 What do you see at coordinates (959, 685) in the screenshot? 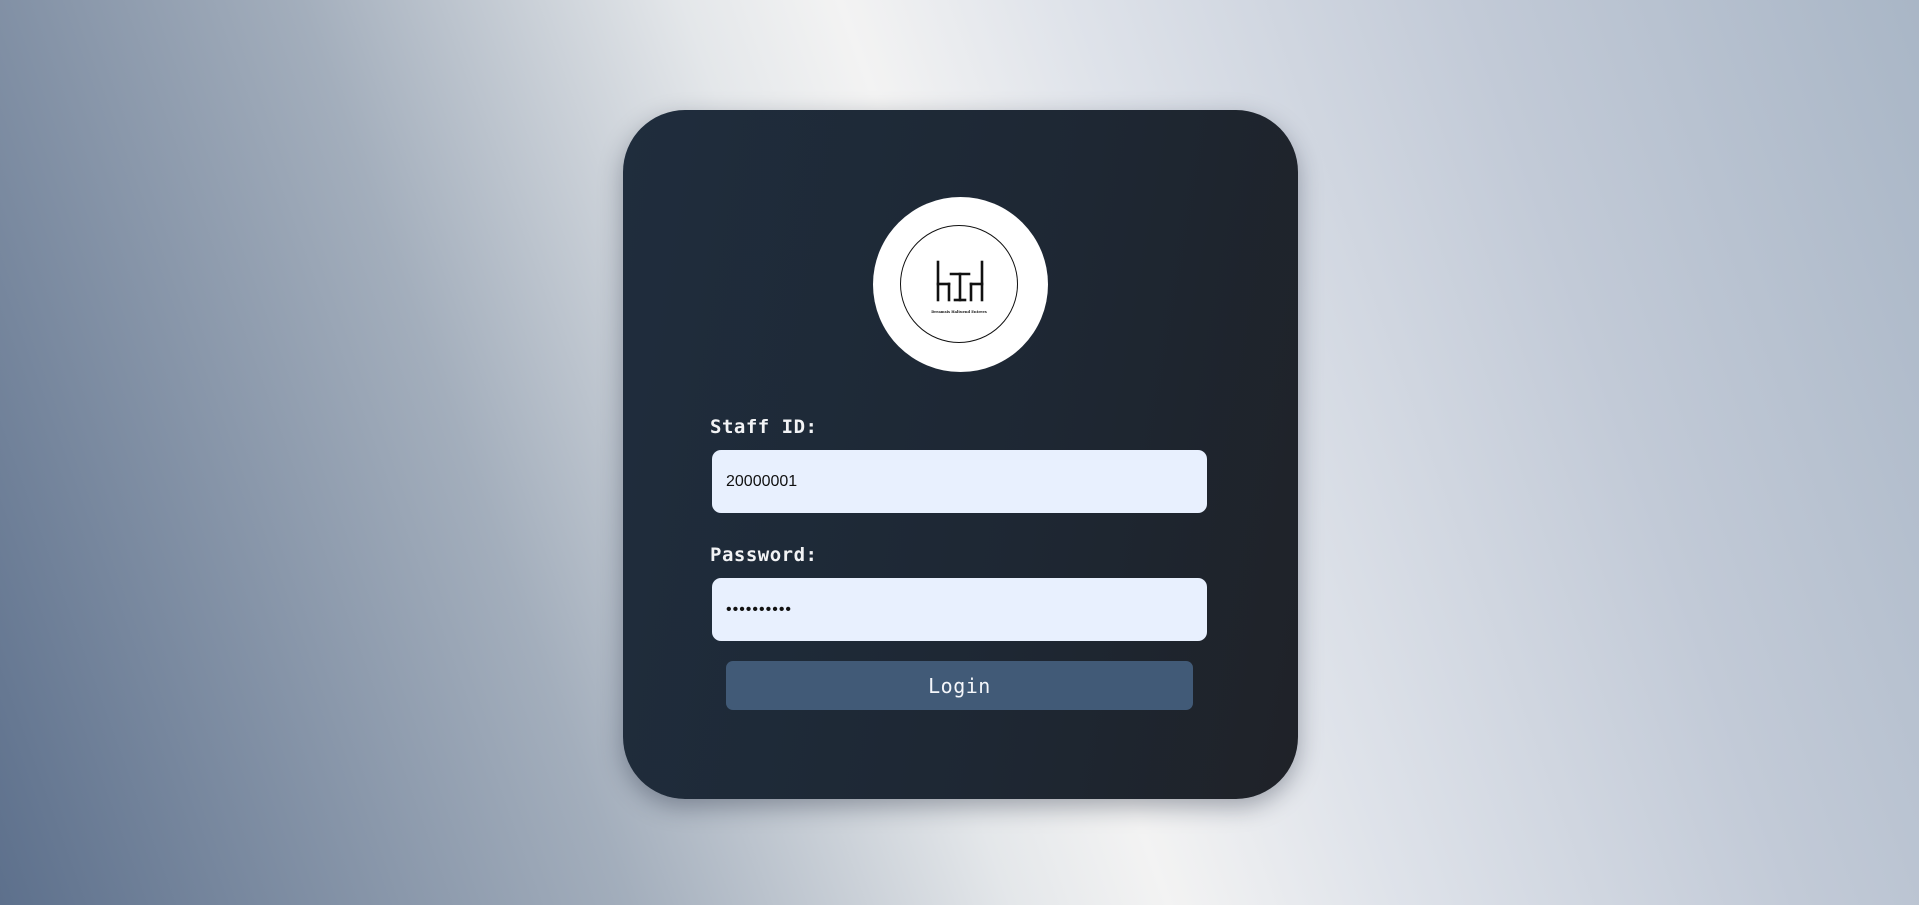
I see `login-button: Login` at bounding box center [959, 685].